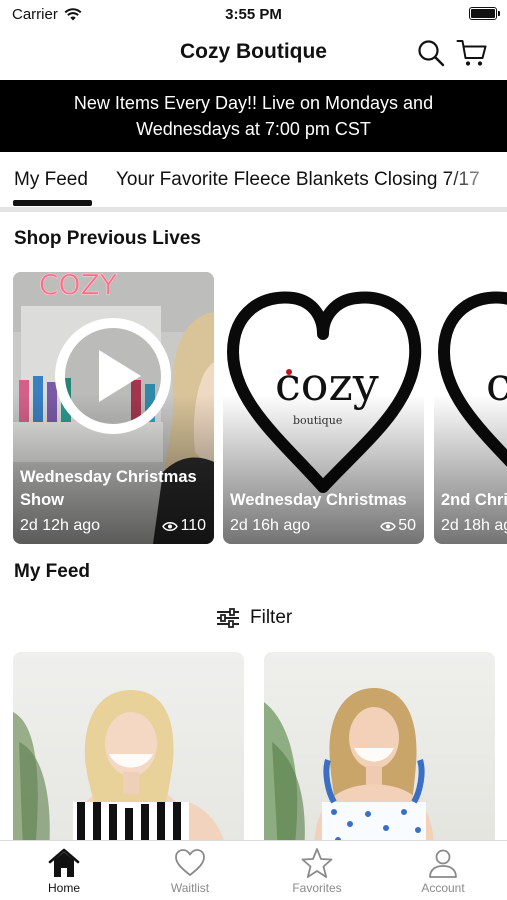  I want to click on tab-separator, so click(253, 209).